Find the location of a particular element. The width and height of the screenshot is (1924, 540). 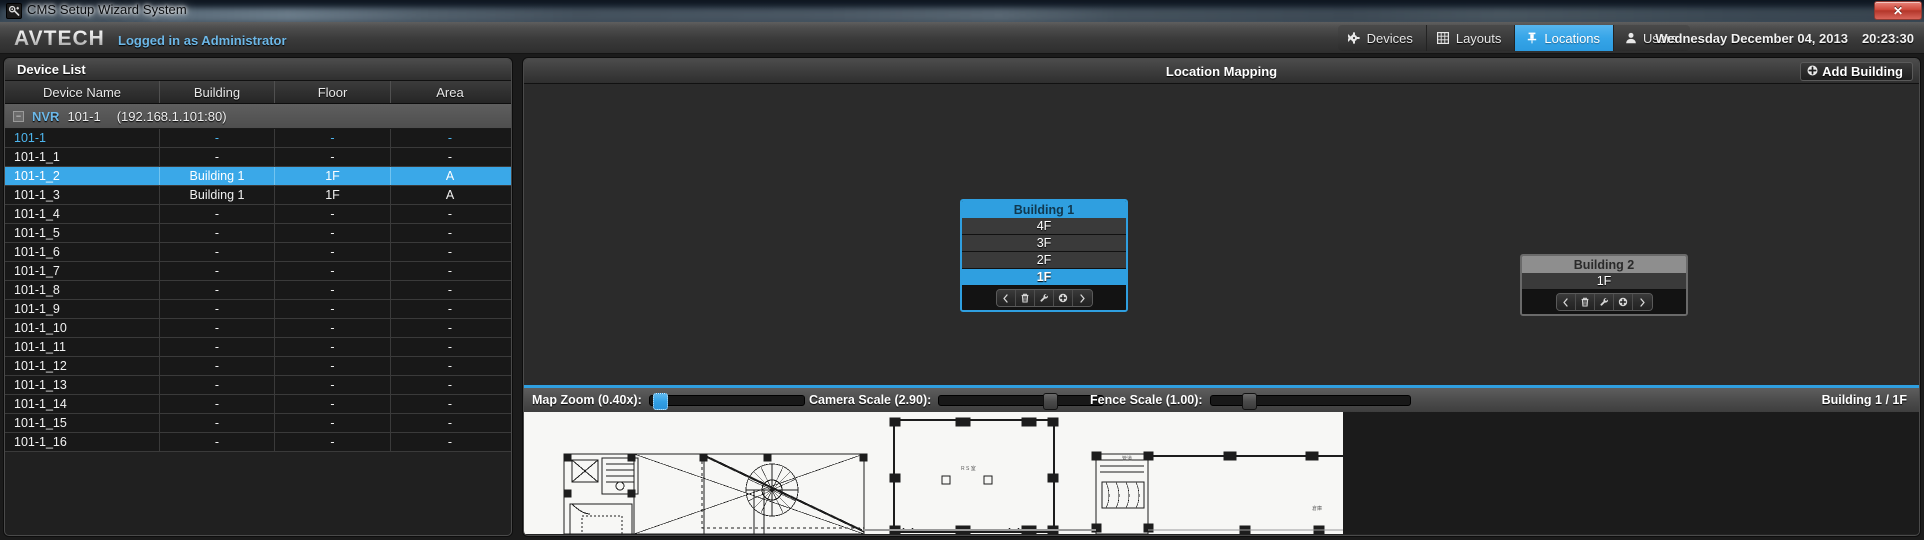

cell-name: 101-1_4 is located at coordinates (82, 214).